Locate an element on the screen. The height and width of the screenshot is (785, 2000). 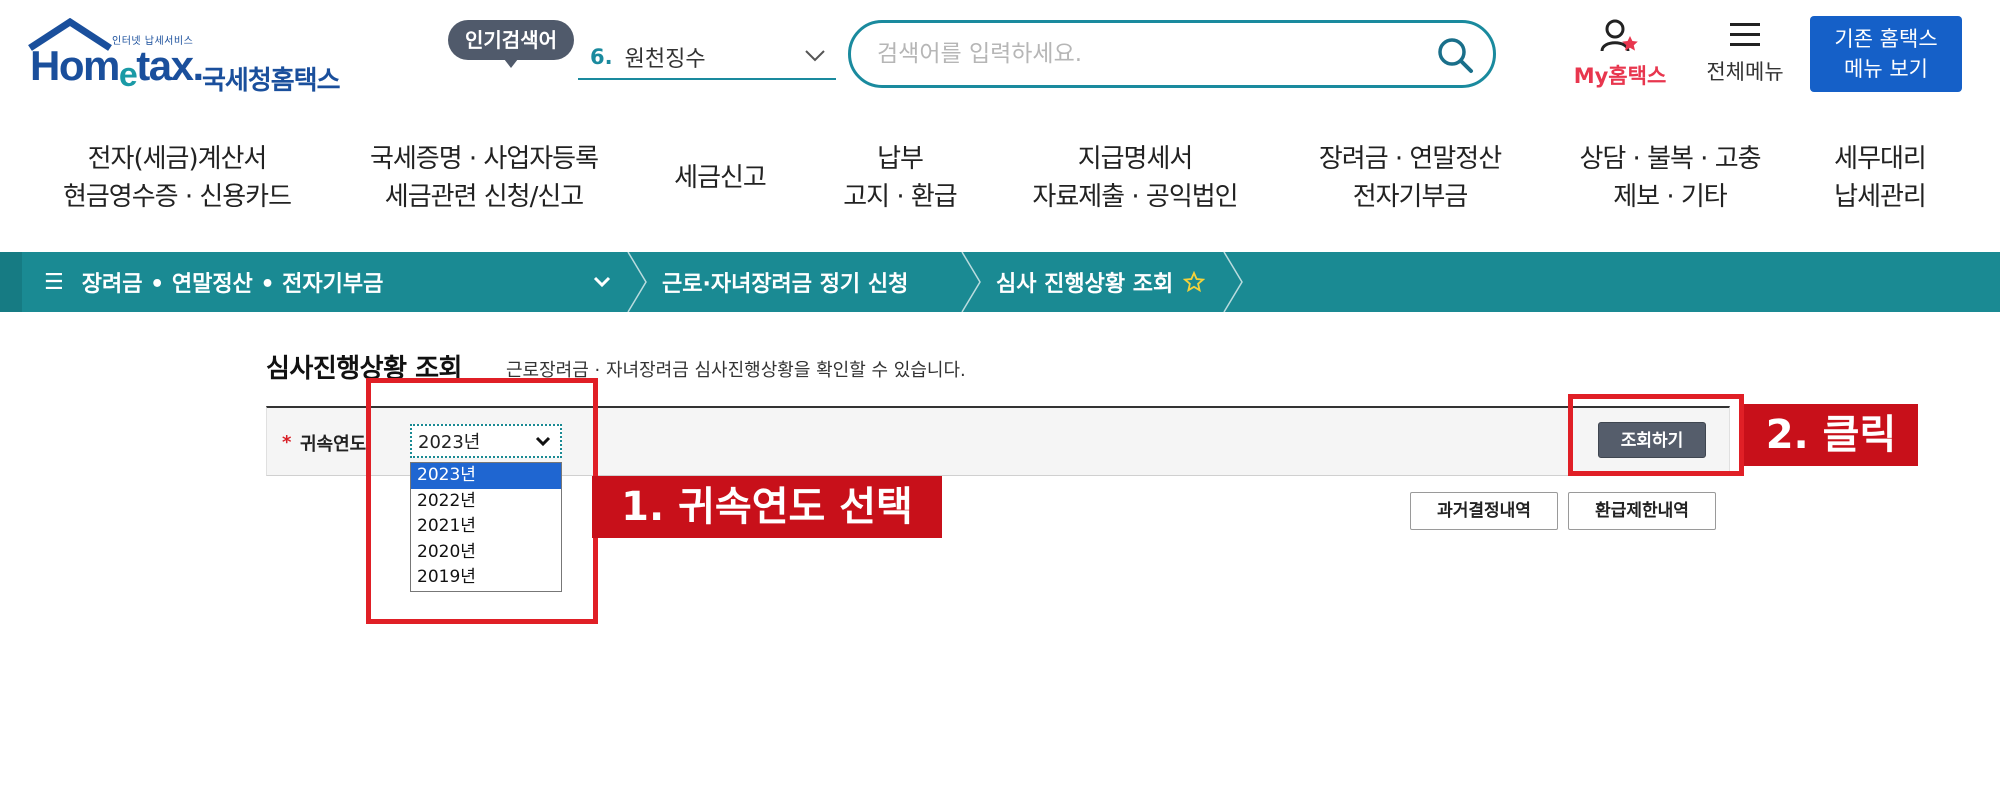
nav-item-tax-agent: 세무대리 납세관리 is located at coordinates (1880, 178).